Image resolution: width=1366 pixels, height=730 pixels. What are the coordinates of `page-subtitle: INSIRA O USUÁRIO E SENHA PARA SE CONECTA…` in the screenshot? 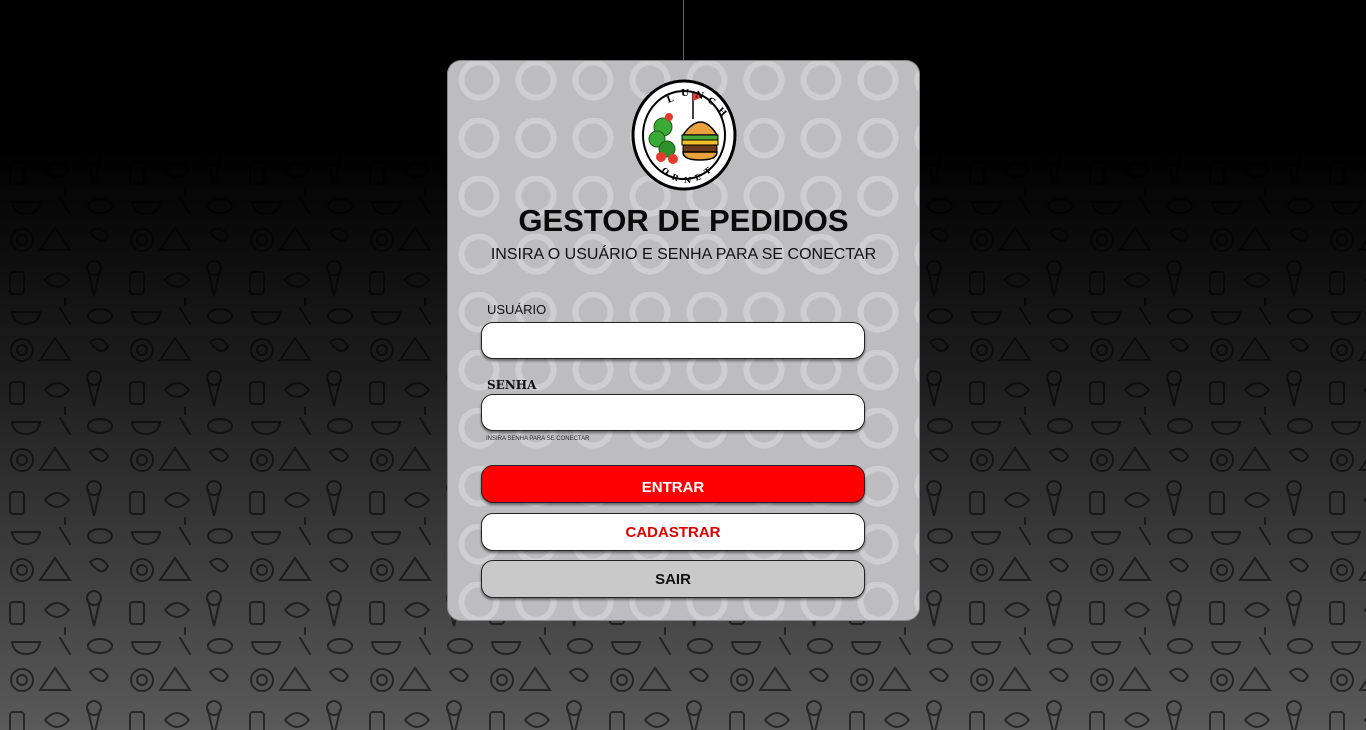 It's located at (683, 254).